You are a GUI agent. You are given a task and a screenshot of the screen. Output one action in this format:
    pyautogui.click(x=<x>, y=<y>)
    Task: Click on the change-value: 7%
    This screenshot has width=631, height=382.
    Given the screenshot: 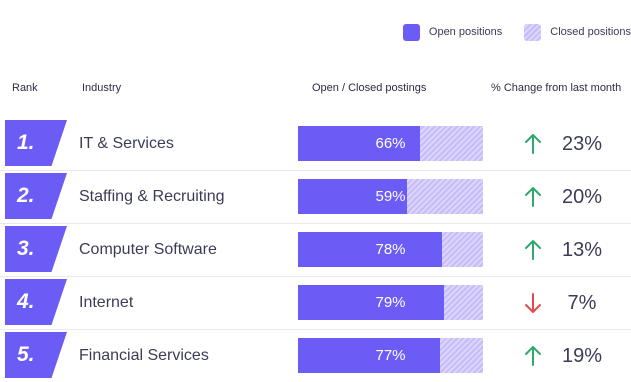 What is the action you would take?
    pyautogui.click(x=582, y=303)
    